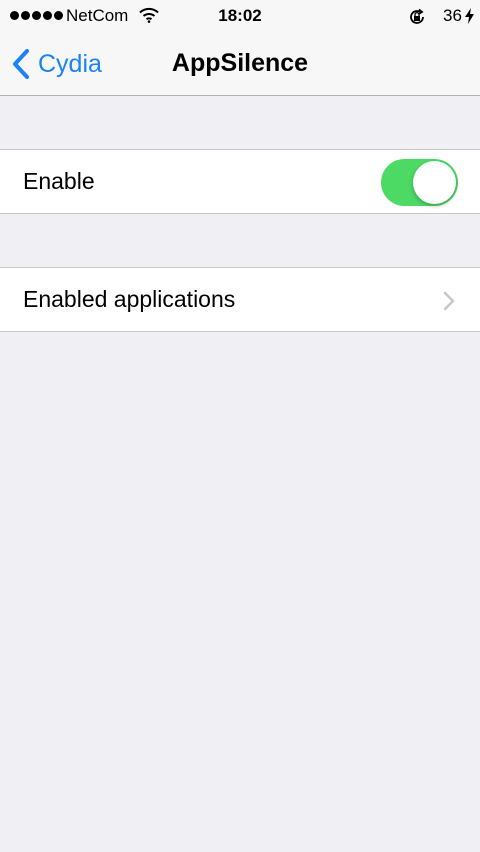  Describe the element at coordinates (240, 181) in the screenshot. I see `enable-row: Enable` at that location.